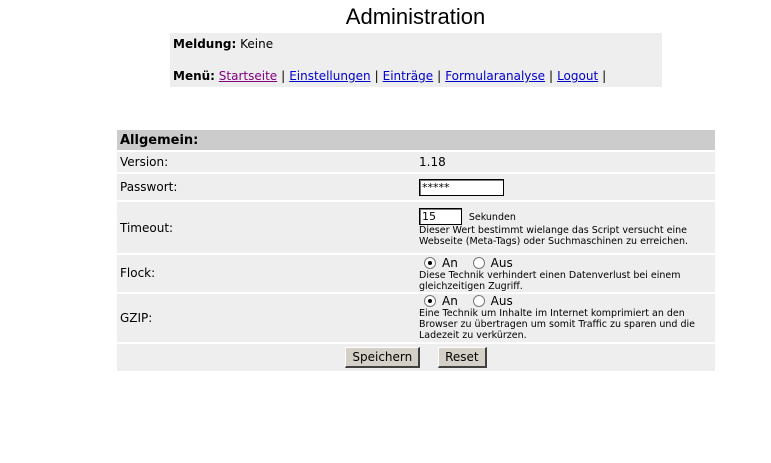  What do you see at coordinates (266, 162) in the screenshot?
I see `version-label: Version:` at bounding box center [266, 162].